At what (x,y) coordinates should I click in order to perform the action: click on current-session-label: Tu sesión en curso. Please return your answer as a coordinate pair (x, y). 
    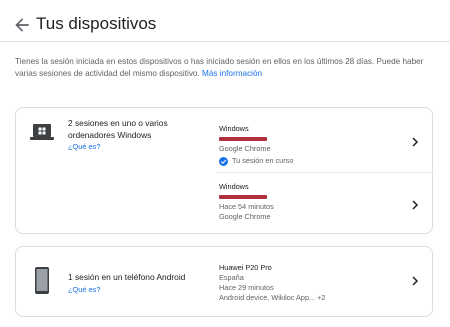
    Looking at the image, I should click on (263, 160).